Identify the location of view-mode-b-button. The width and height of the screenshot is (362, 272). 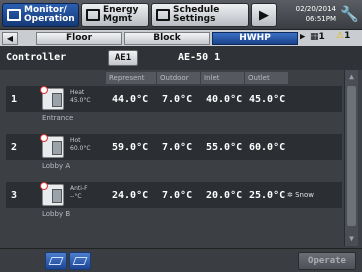
(80, 261).